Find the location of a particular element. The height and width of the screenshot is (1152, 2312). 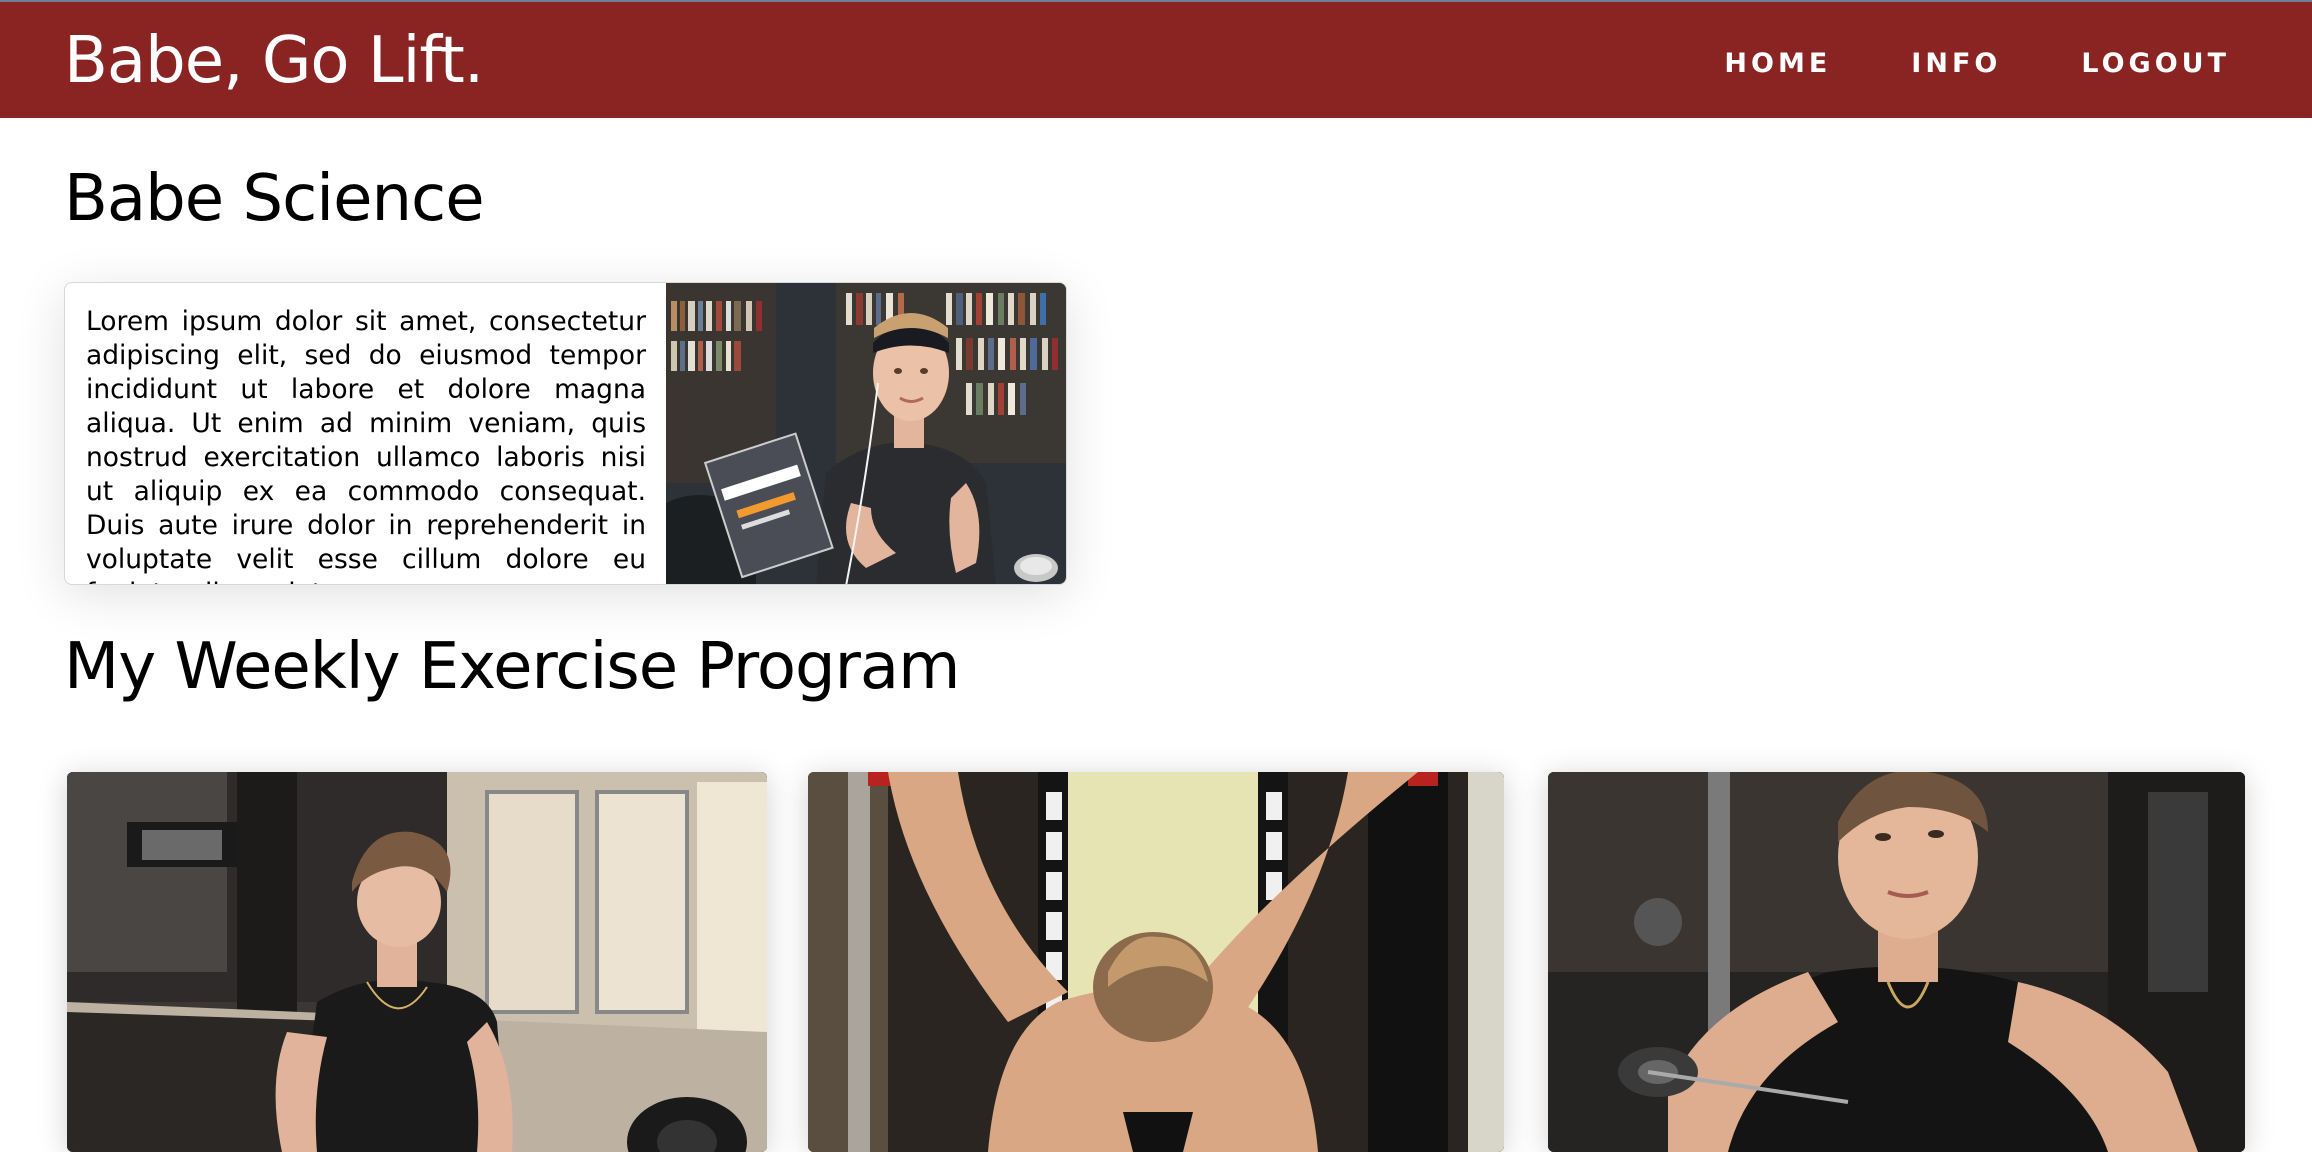

cable-press-photo is located at coordinates (1896, 962).